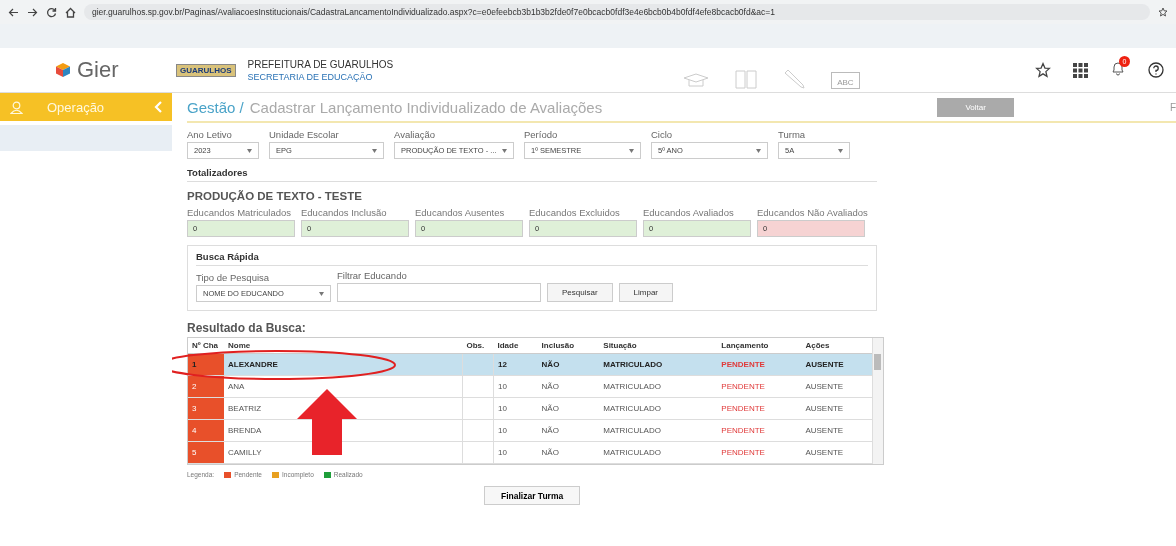  Describe the element at coordinates (532, 495) in the screenshot. I see `finish-class-button: Finalizar Turma` at that location.